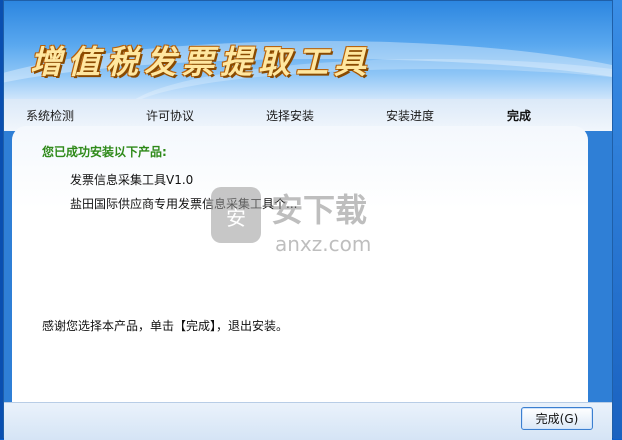 The image size is (622, 440). Describe the element at coordinates (410, 116) in the screenshot. I see `step-progress: 安装进度` at that location.